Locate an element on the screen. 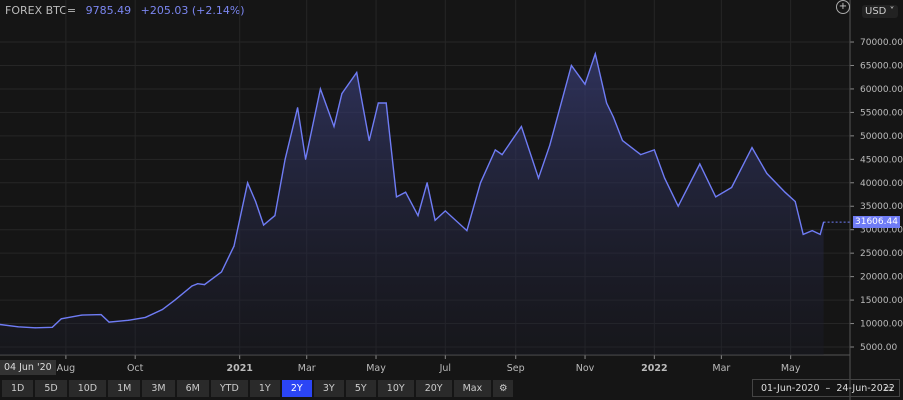  range-button-6m: 6M is located at coordinates (192, 388).